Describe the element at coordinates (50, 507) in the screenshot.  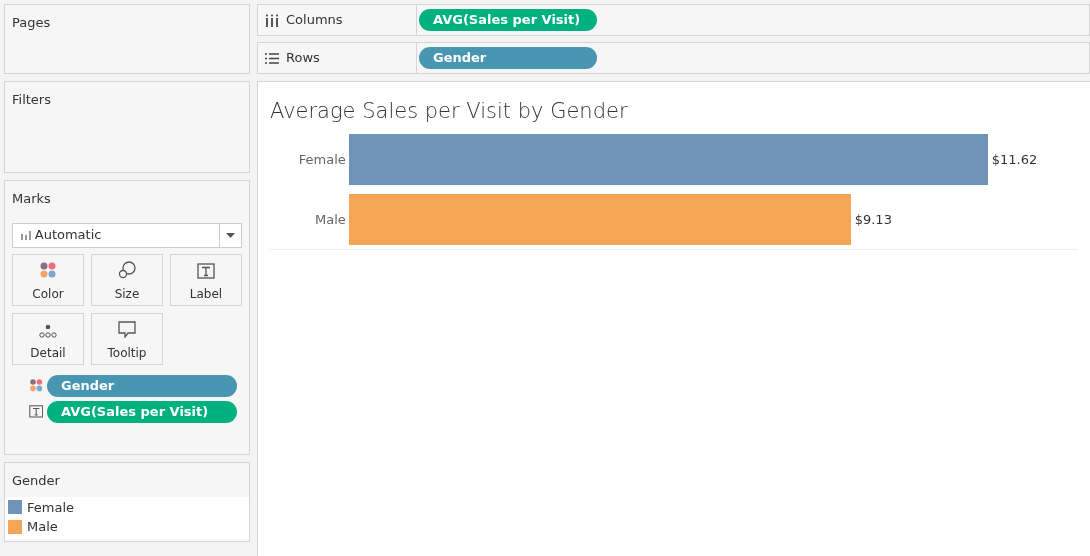
I see `legend-label: Female` at that location.